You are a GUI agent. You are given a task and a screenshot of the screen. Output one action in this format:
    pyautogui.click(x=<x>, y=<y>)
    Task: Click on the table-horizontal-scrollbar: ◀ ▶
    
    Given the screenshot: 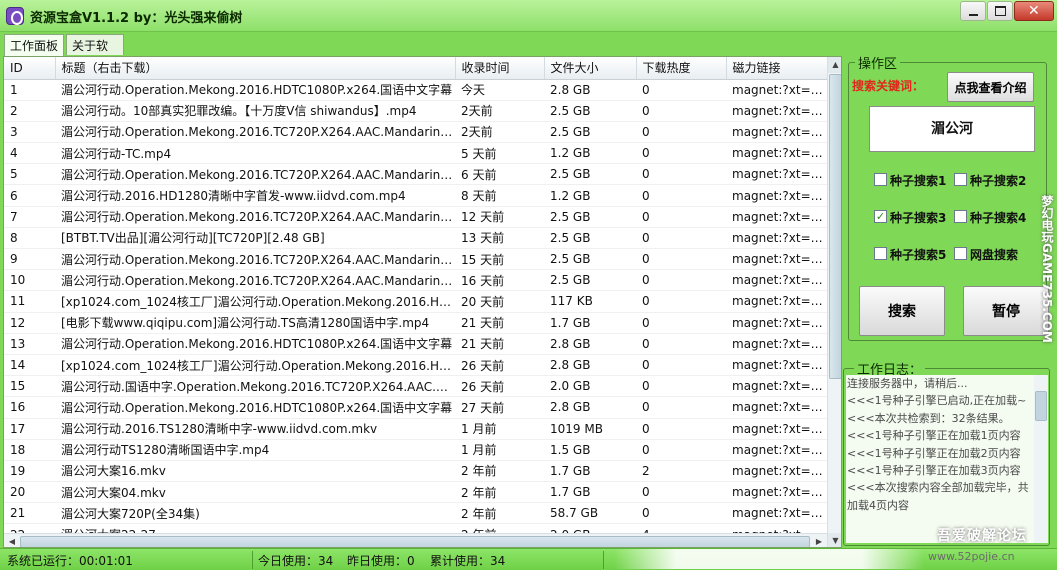 What is the action you would take?
    pyautogui.click(x=415, y=540)
    